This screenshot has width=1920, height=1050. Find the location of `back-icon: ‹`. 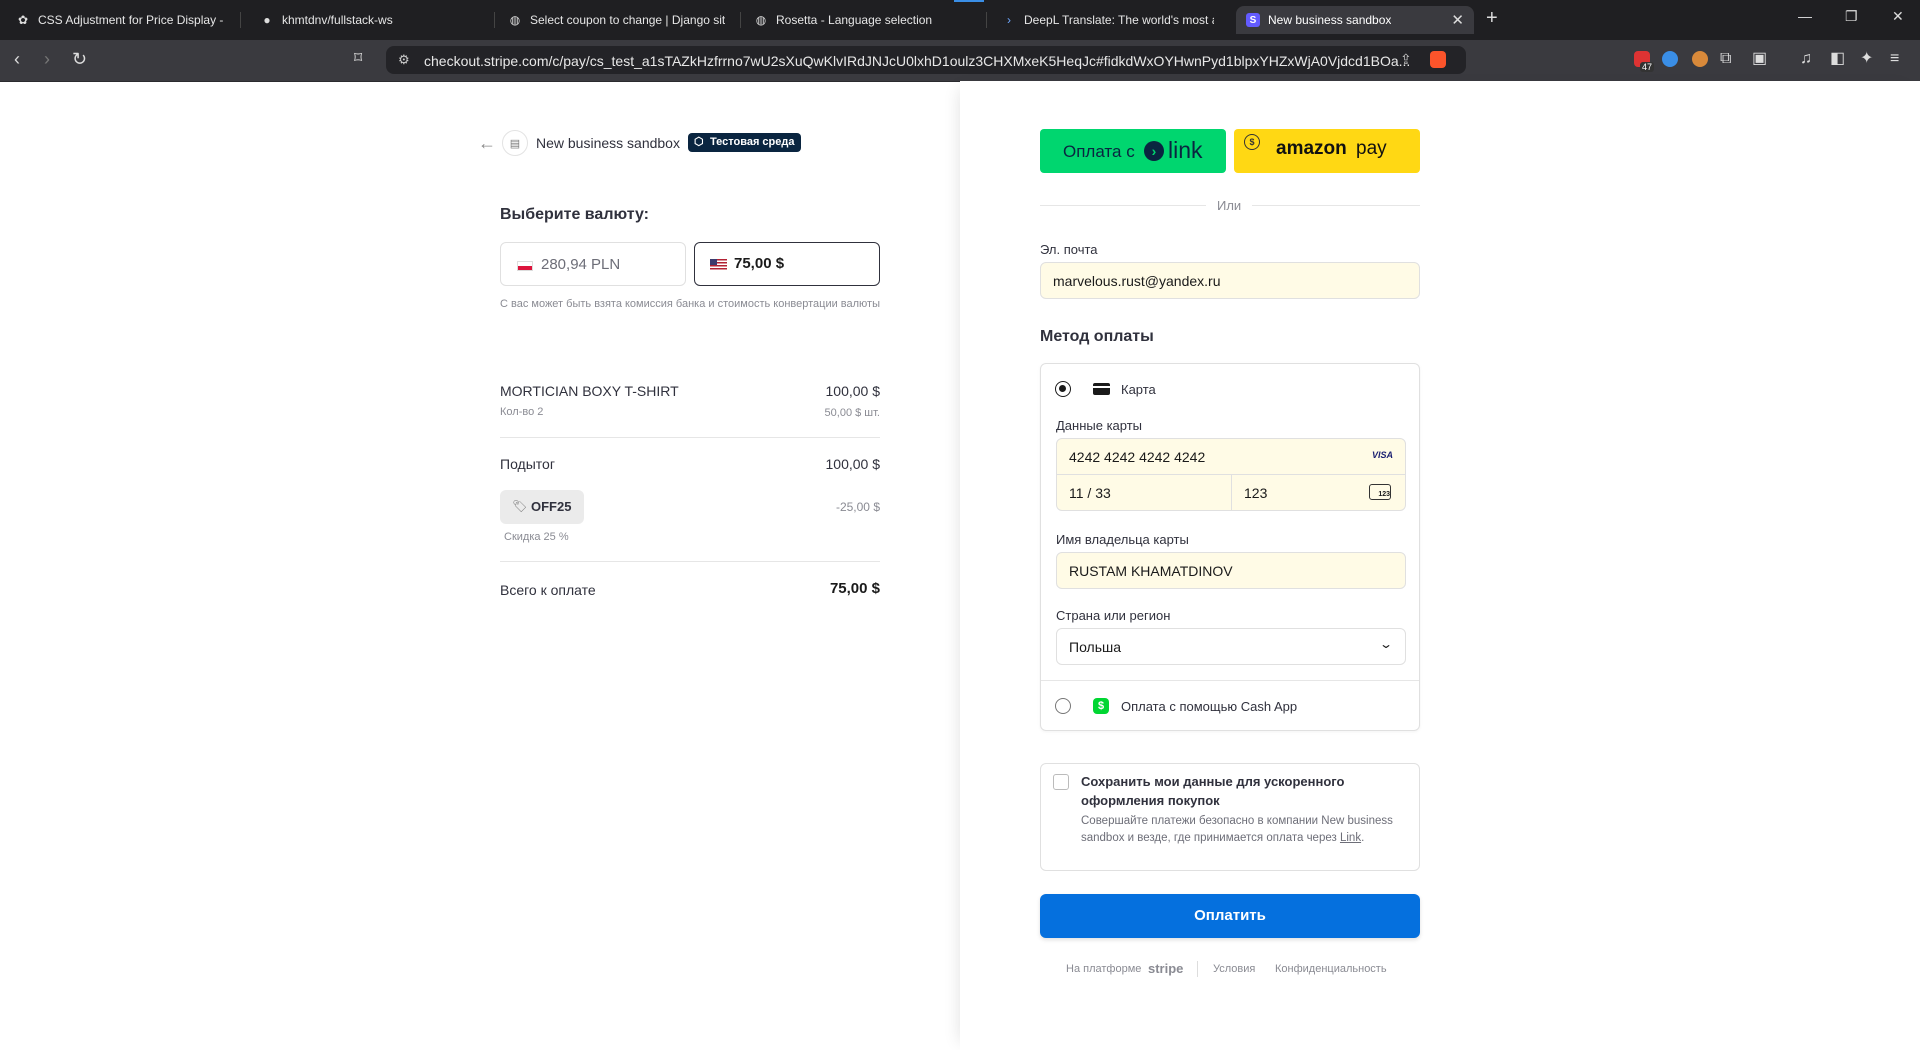

back-icon: ‹ is located at coordinates (17, 59).